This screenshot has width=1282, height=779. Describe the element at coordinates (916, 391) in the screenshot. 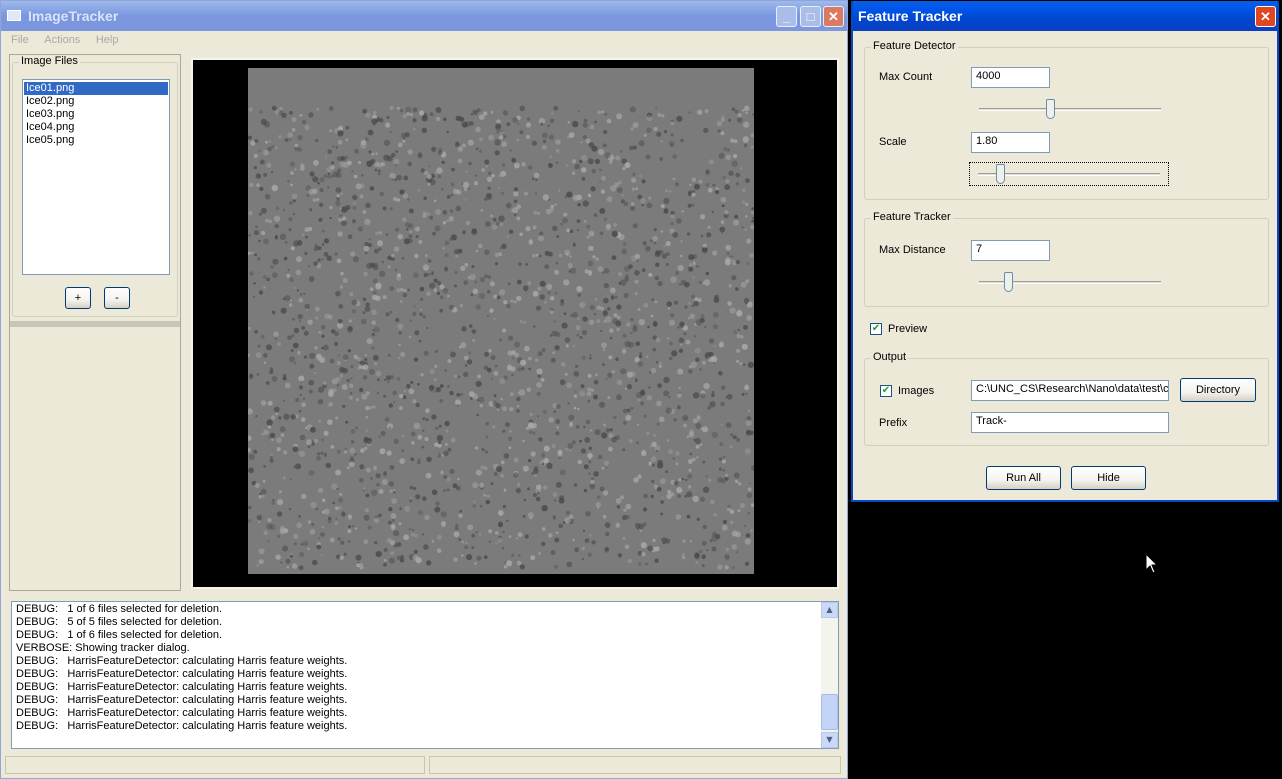

I see `images-label: Images` at that location.